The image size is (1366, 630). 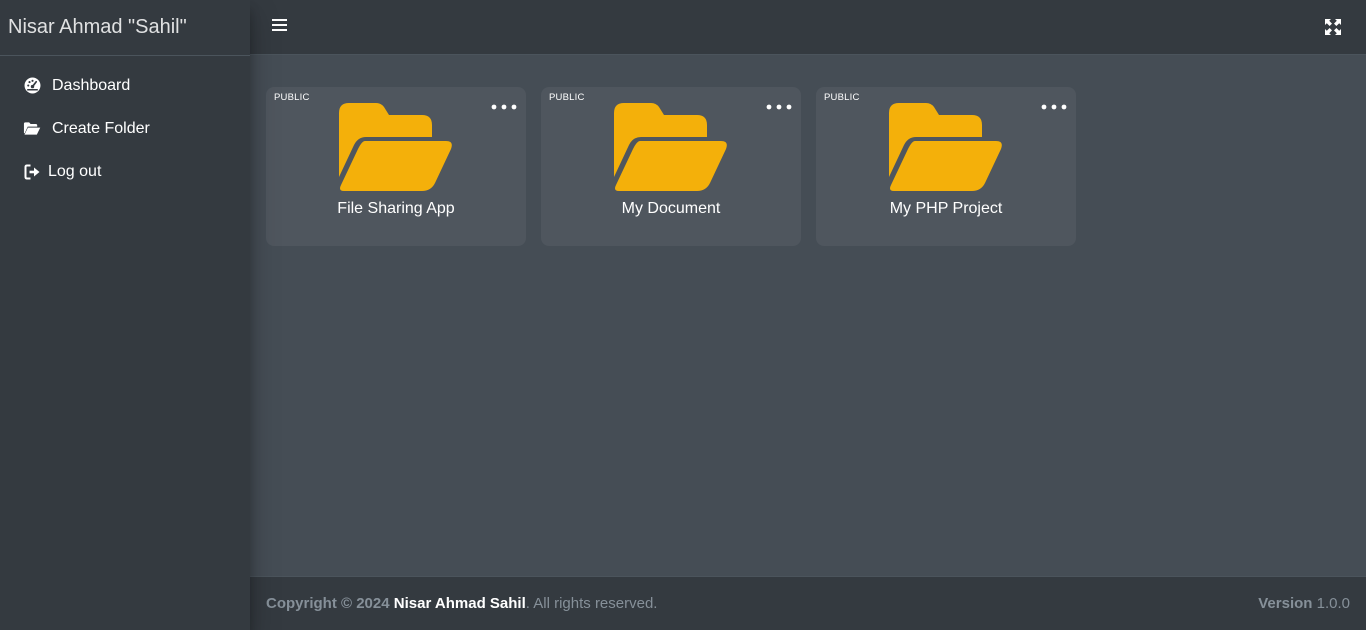 What do you see at coordinates (125, 171) in the screenshot?
I see `sidebar-item-logout: Log out` at bounding box center [125, 171].